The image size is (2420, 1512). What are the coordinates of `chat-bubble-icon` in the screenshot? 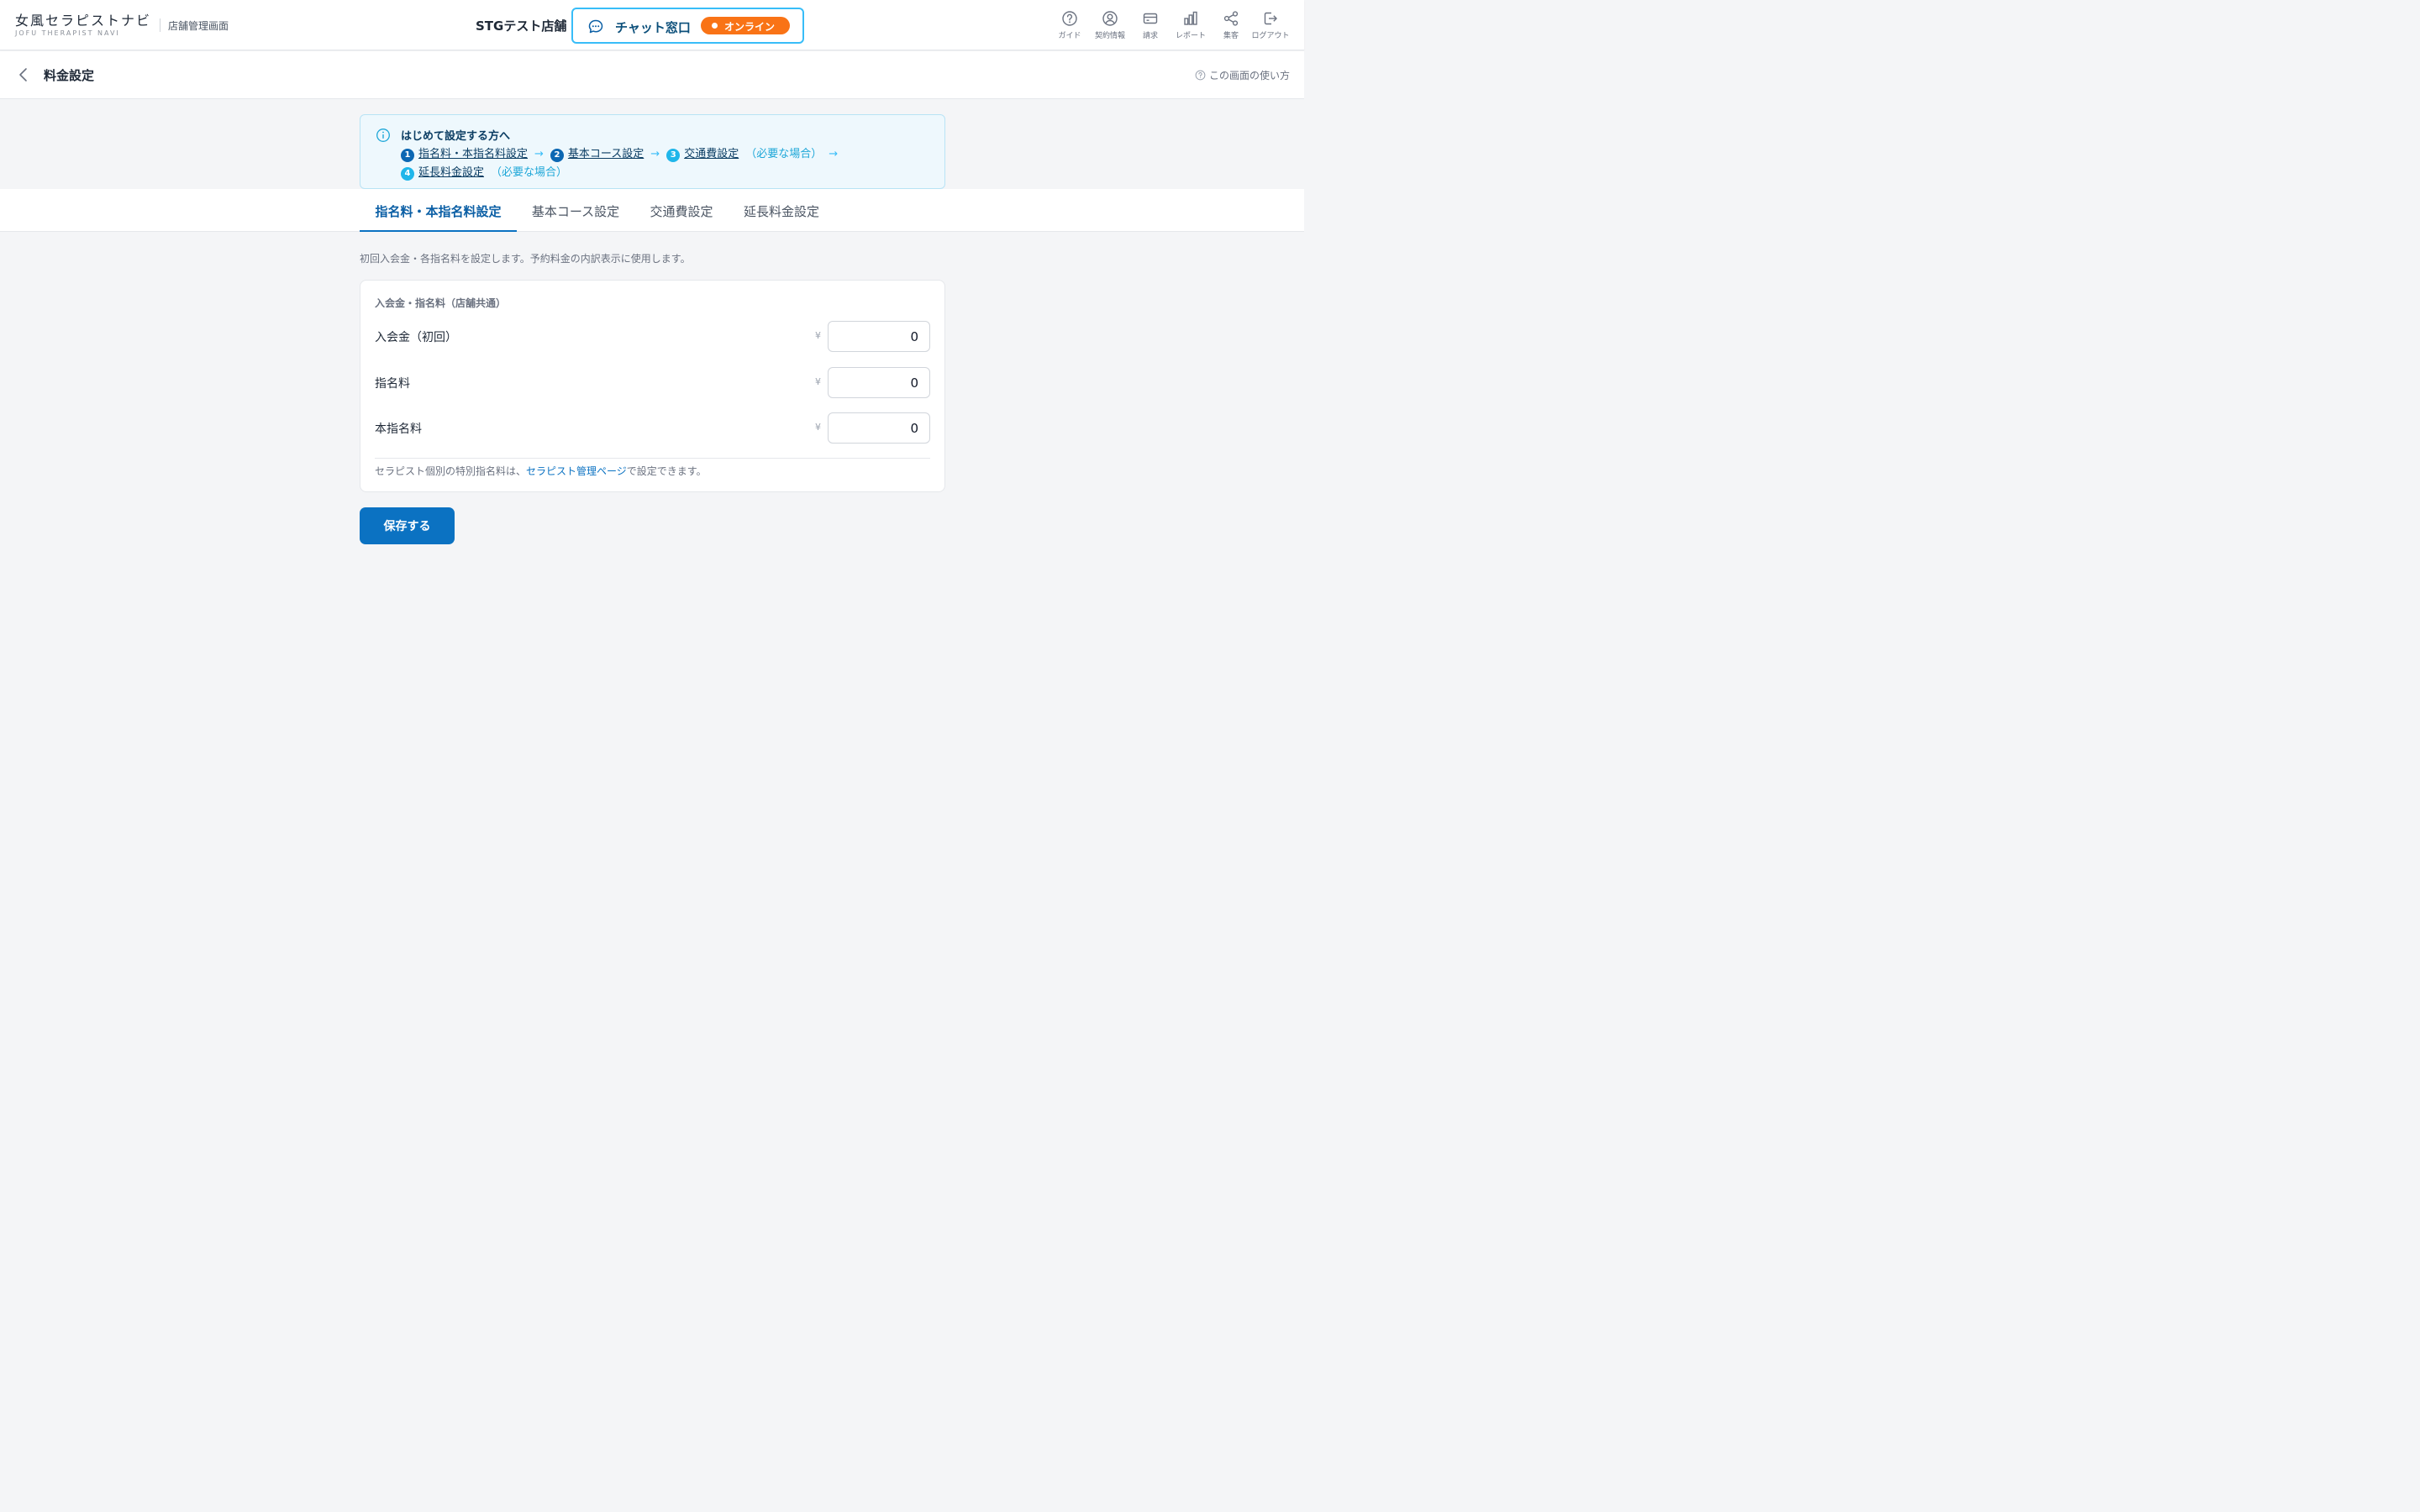 It's located at (596, 26).